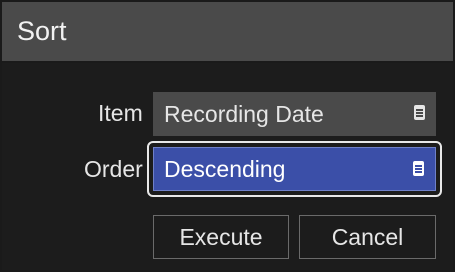 The width and height of the screenshot is (455, 272). I want to click on item-label: Item, so click(120, 113).